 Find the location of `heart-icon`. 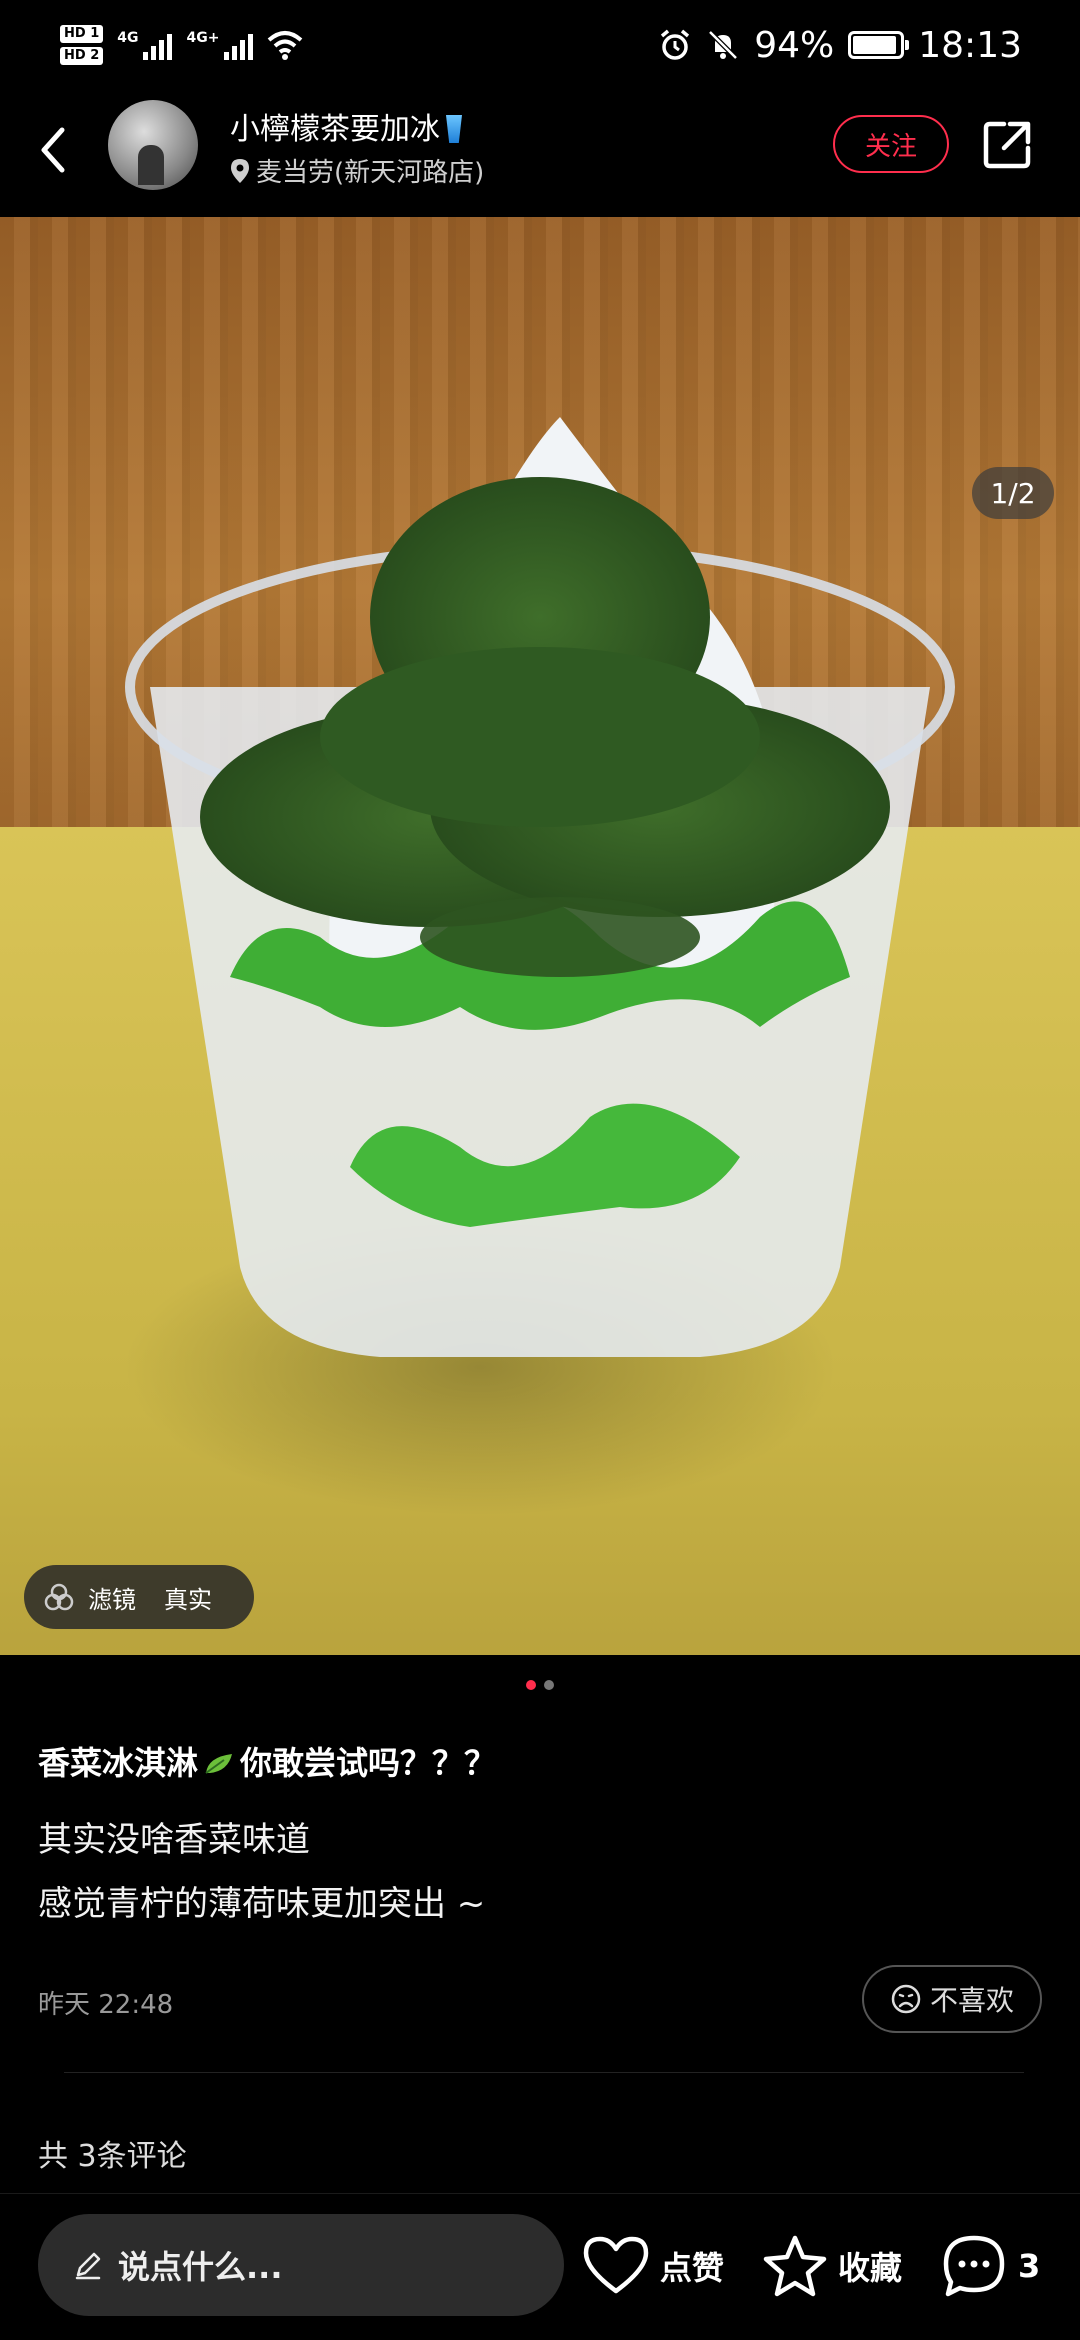

heart-icon is located at coordinates (616, 2265).